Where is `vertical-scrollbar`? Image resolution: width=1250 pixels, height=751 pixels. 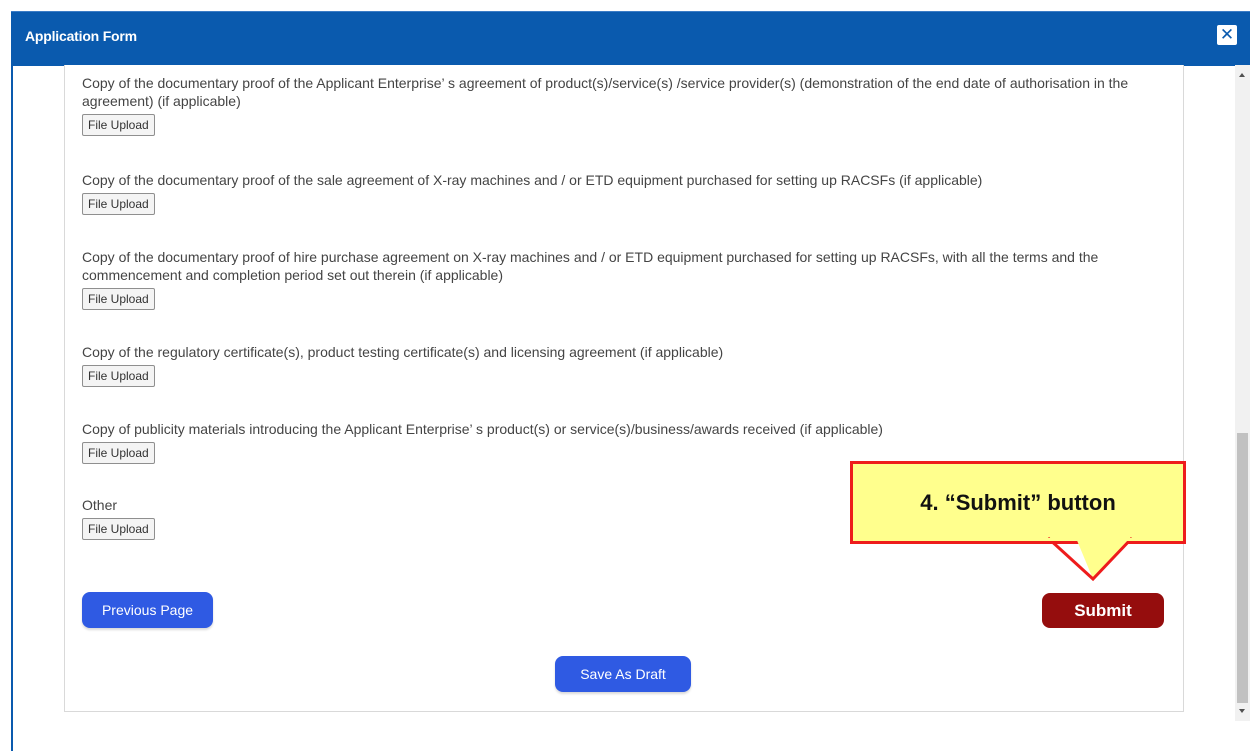 vertical-scrollbar is located at coordinates (1242, 393).